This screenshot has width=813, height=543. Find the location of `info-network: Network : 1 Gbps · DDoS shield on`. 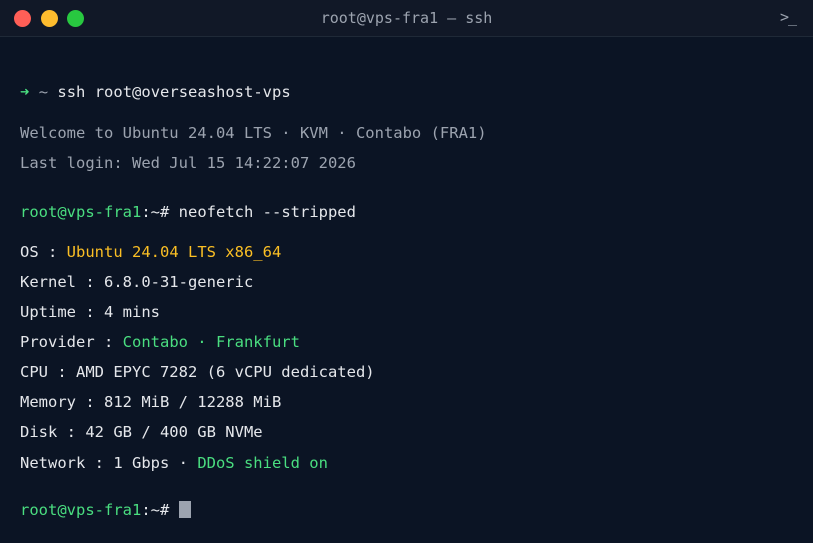

info-network: Network : 1 Gbps · DDoS shield on is located at coordinates (174, 463).